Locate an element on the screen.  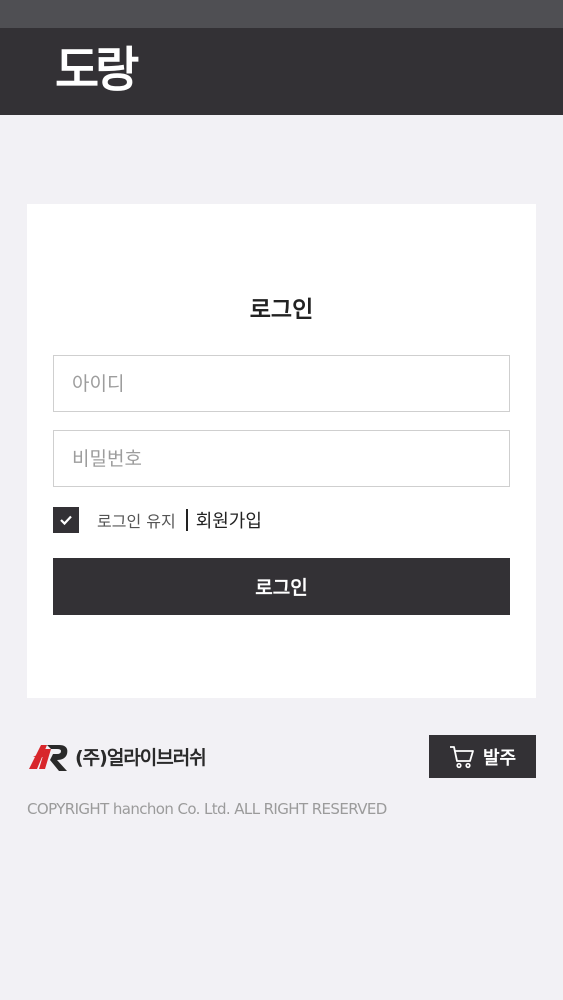
app-header: 도랑 is located at coordinates (281, 71).